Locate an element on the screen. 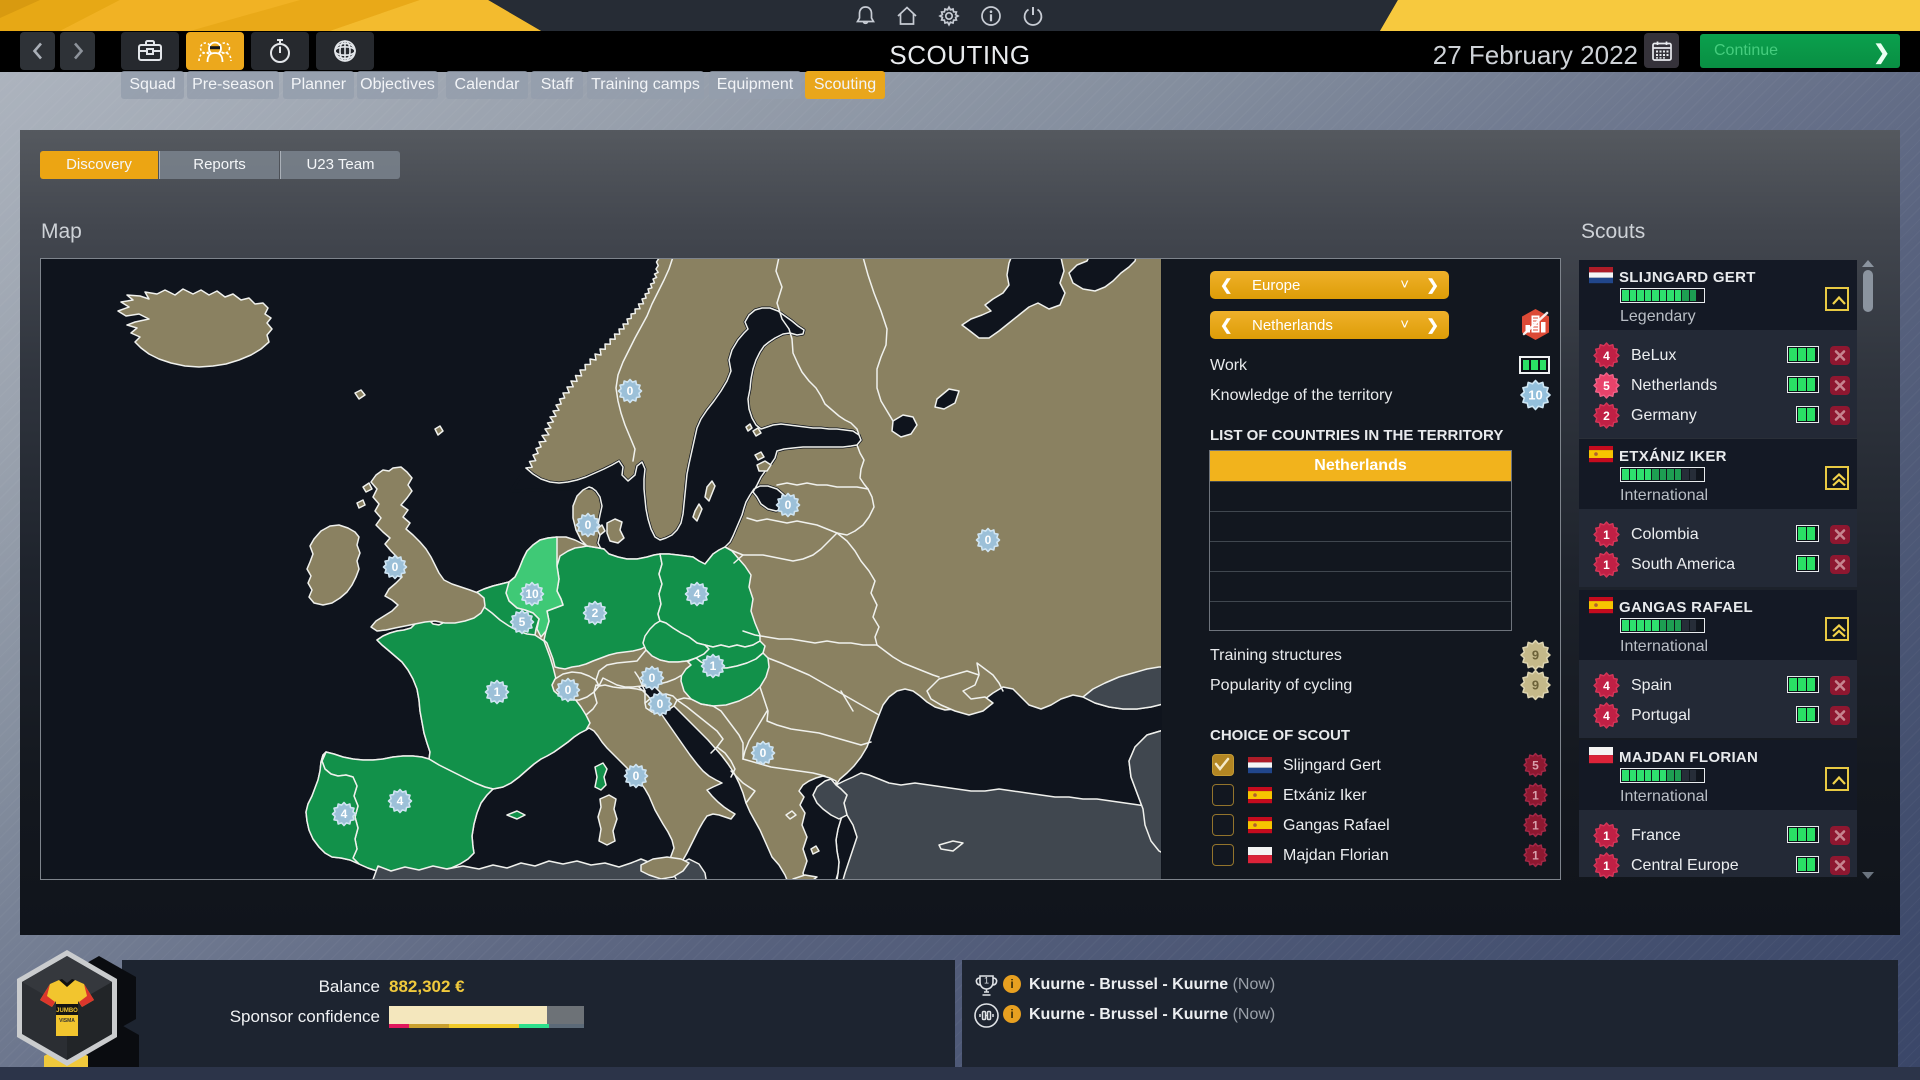 The width and height of the screenshot is (1920, 1080). svg-text: VISMA is located at coordinates (67, 1021).